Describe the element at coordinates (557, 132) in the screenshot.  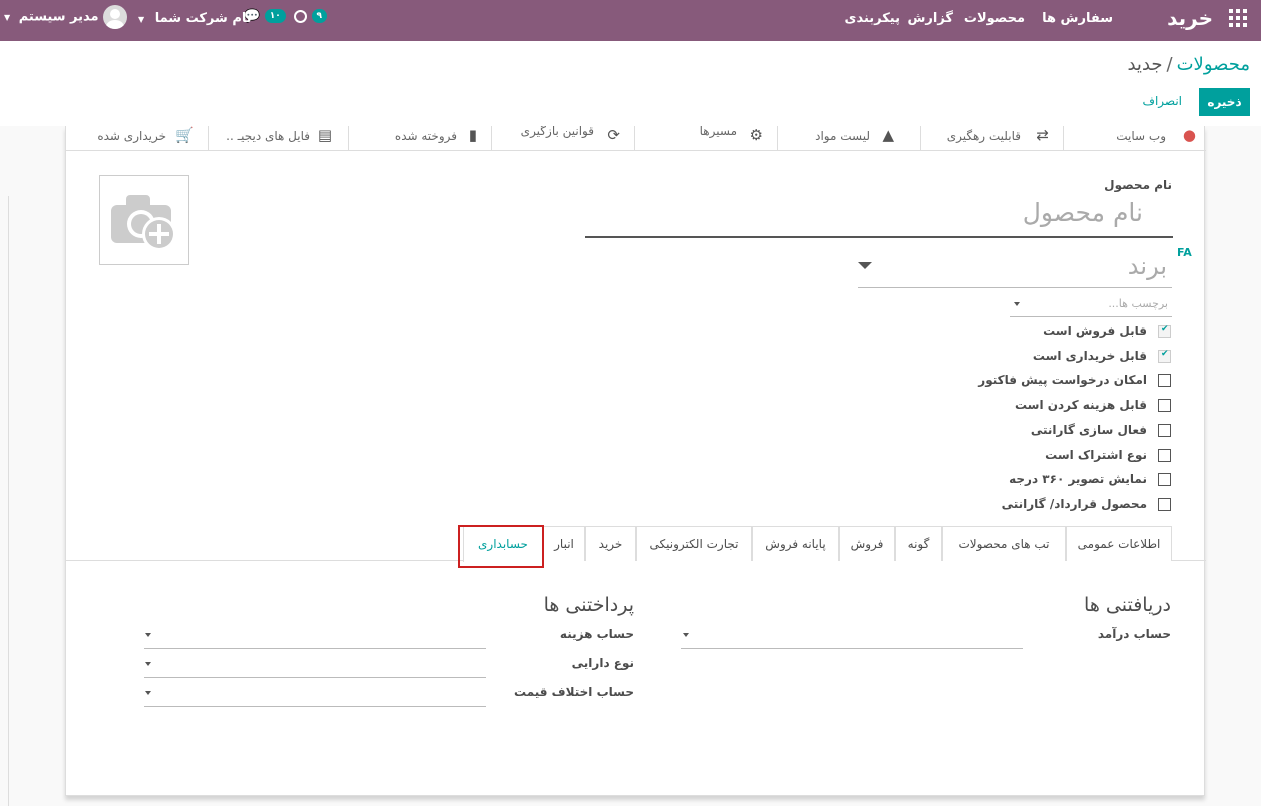
I see `smart-button-label: قوانین بازگیری` at that location.